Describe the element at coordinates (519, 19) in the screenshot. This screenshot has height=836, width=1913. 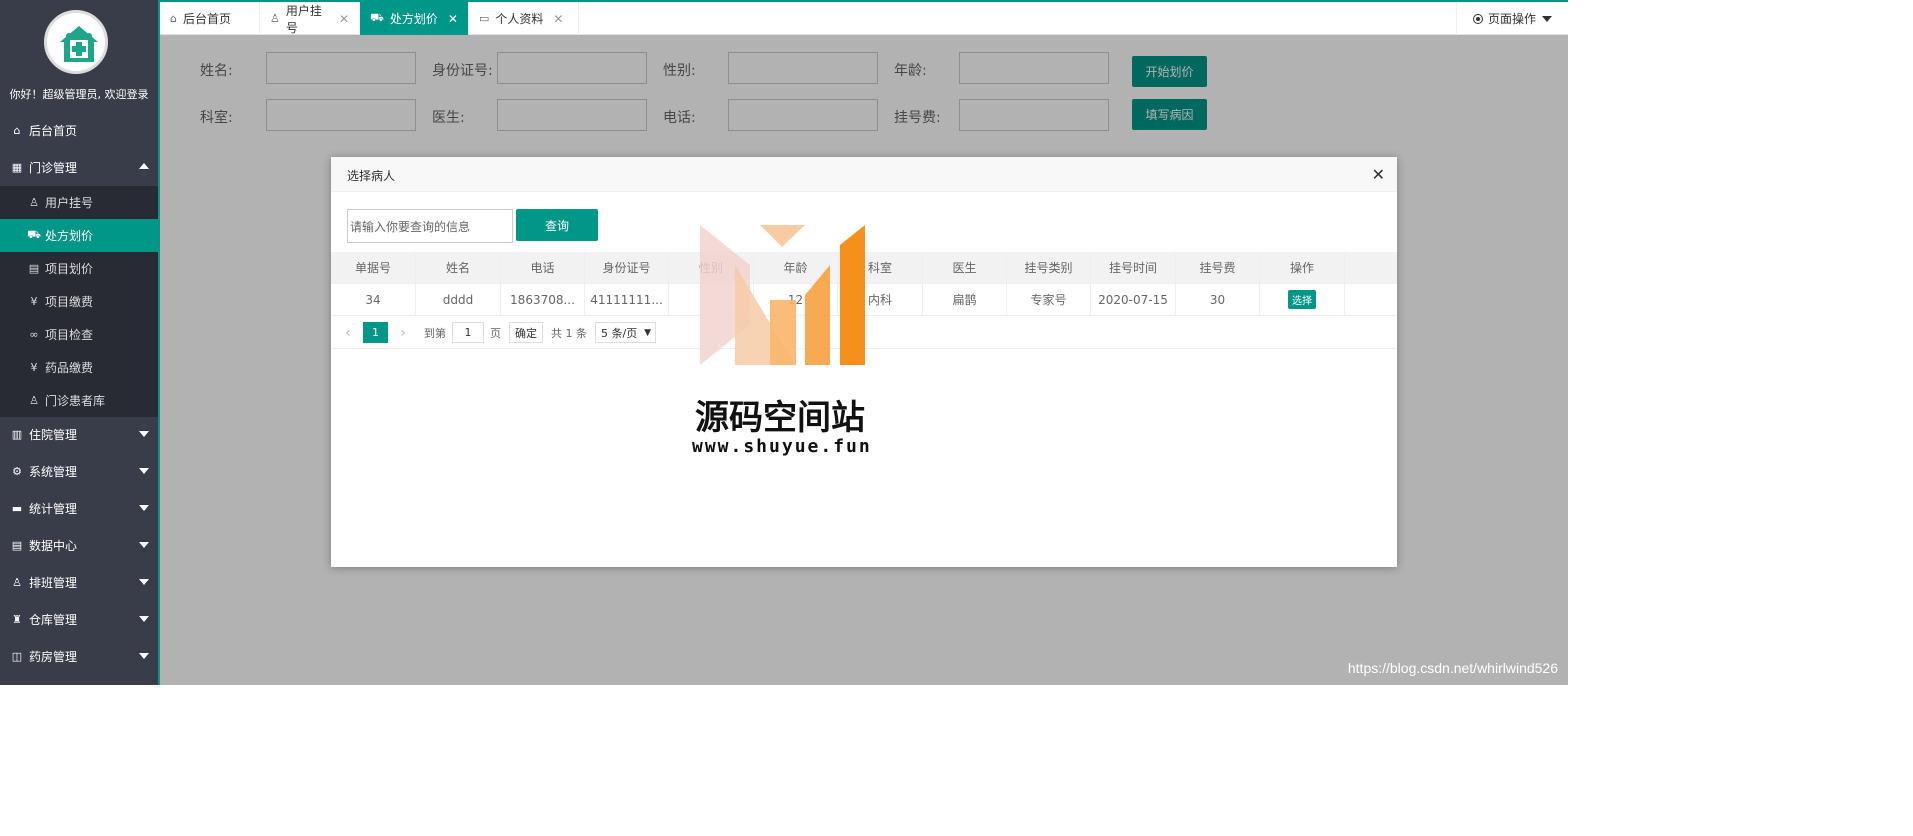
I see `tab-label: 个人资料` at that location.